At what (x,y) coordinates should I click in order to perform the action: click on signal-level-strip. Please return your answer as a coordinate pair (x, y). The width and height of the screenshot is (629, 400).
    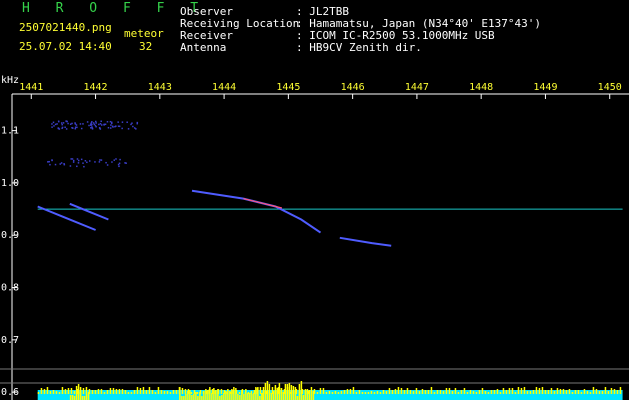
    Looking at the image, I should click on (330, 390).